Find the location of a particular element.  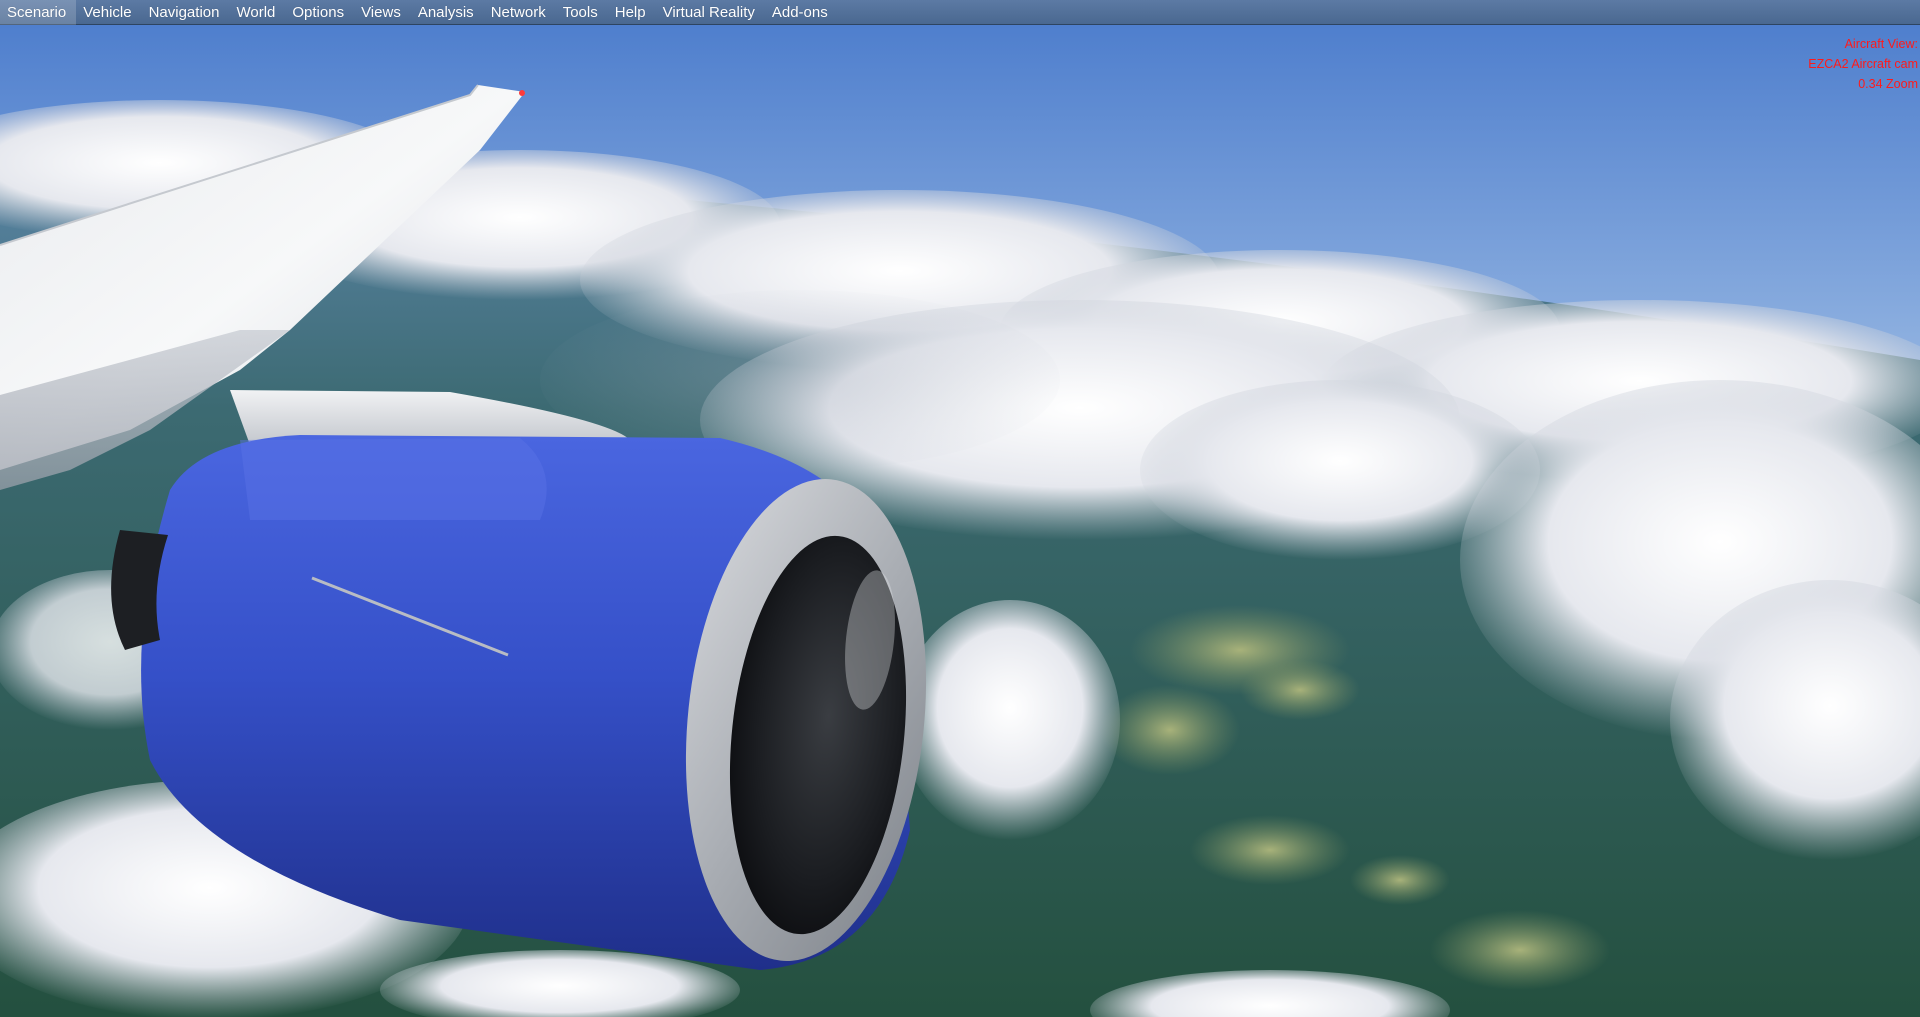

menu-add-ons: Add-ons is located at coordinates (801, 12).